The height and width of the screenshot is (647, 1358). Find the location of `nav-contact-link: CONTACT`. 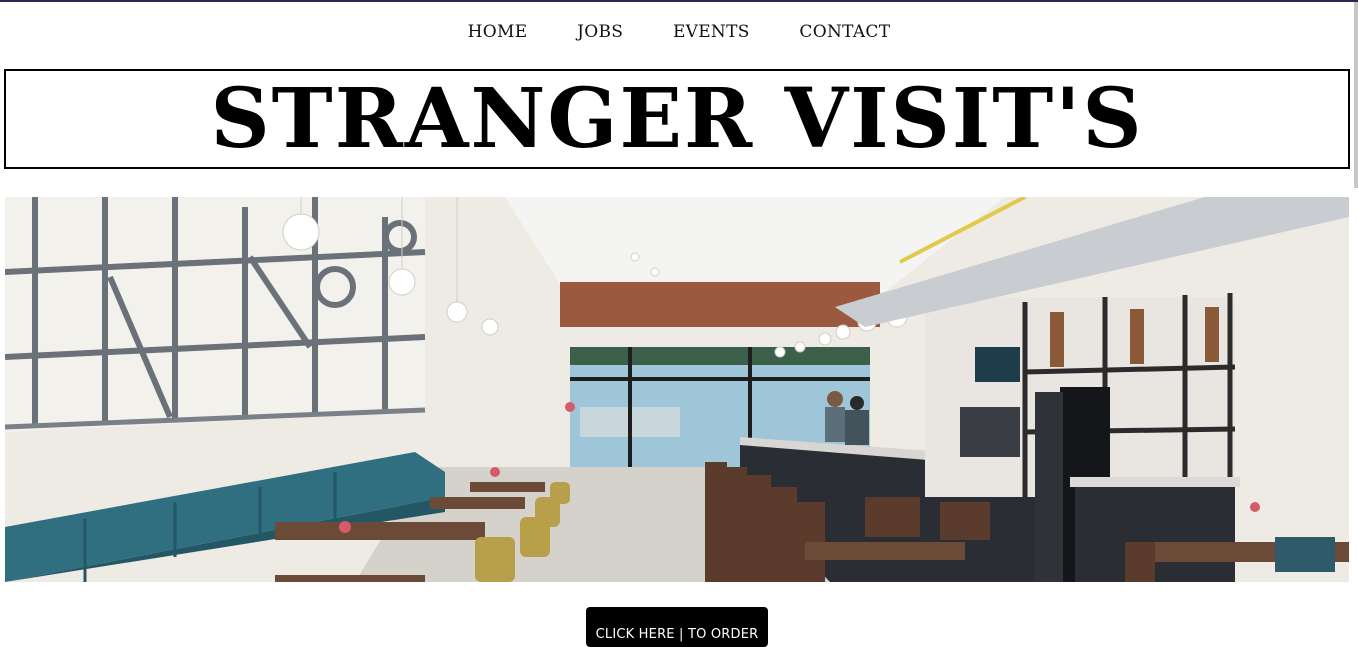

nav-contact-link: CONTACT is located at coordinates (844, 32).